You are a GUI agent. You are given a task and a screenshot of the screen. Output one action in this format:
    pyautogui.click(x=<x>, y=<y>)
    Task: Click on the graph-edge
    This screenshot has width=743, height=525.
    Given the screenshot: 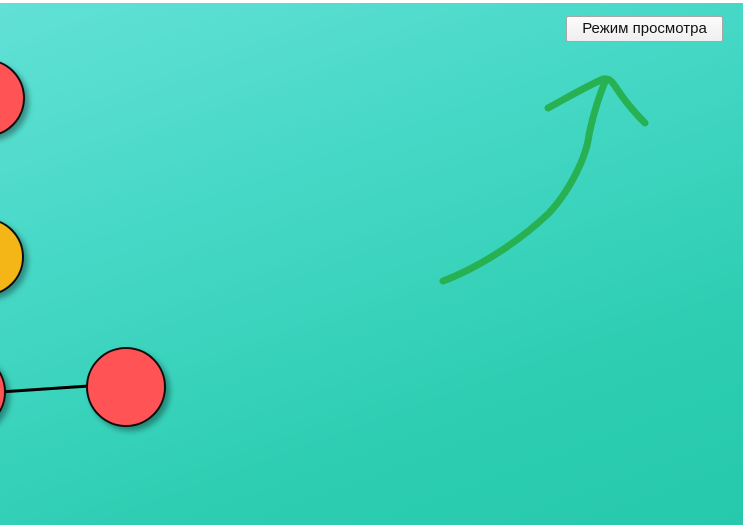 What is the action you would take?
    pyautogui.click(x=45, y=389)
    